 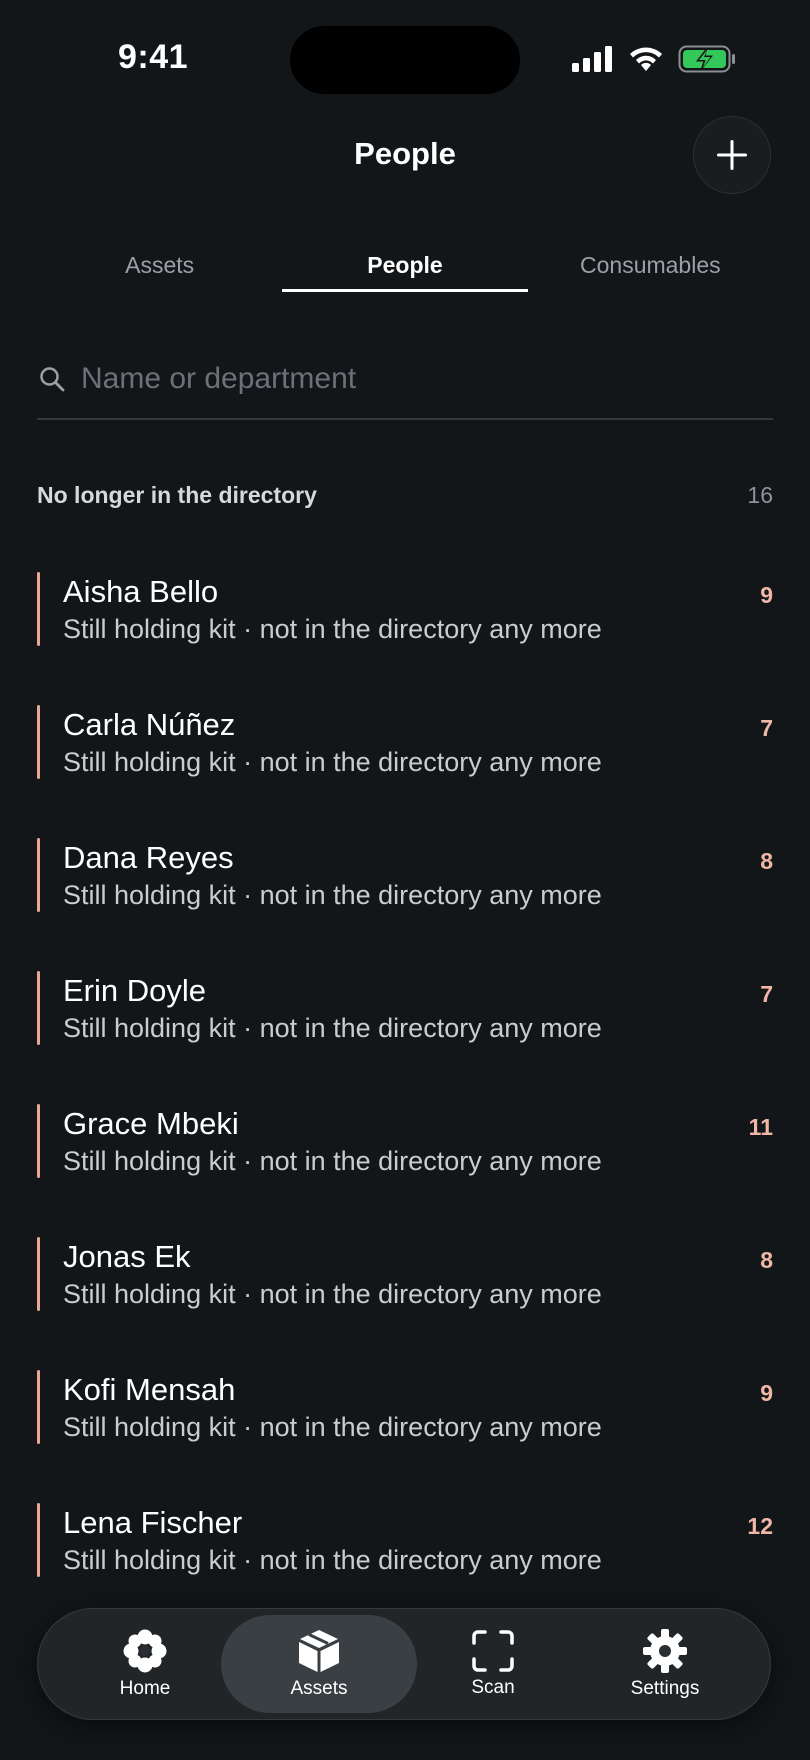 What do you see at coordinates (148, 857) in the screenshot?
I see `person-name: Dana Reyes` at bounding box center [148, 857].